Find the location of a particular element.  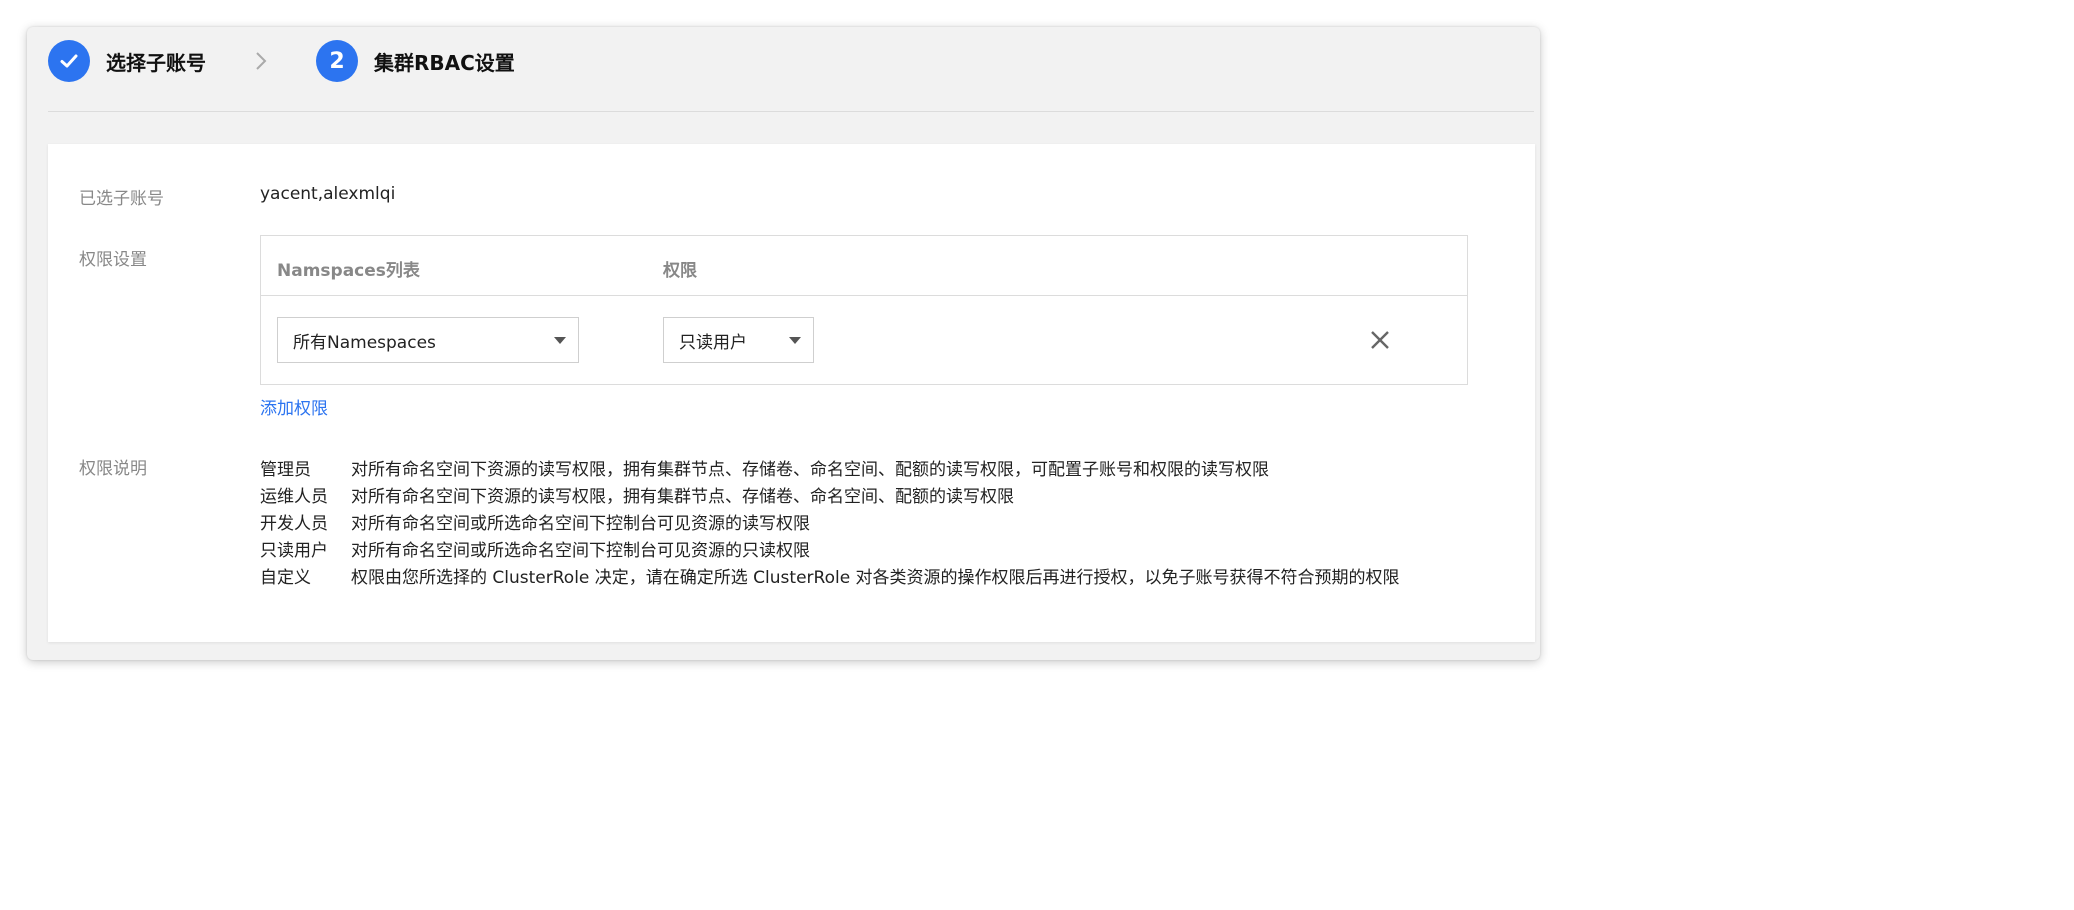

permission-select: 只读用户 is located at coordinates (738, 340).